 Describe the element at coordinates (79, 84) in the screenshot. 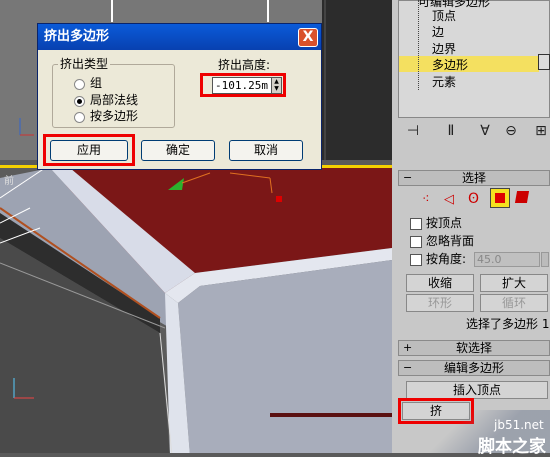

I see `radio-group` at that location.